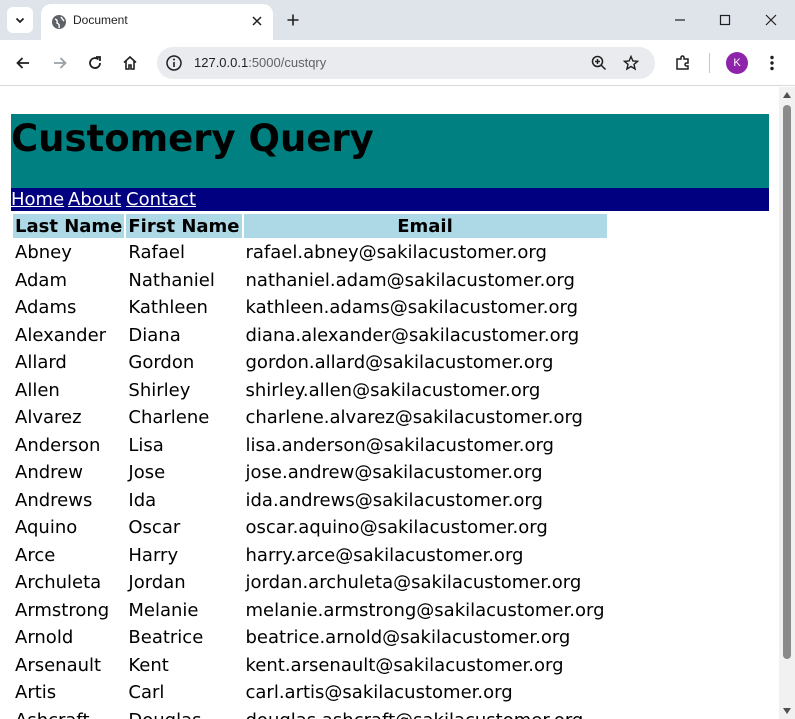  Describe the element at coordinates (37, 390) in the screenshot. I see `last-name-cell: Allen` at that location.